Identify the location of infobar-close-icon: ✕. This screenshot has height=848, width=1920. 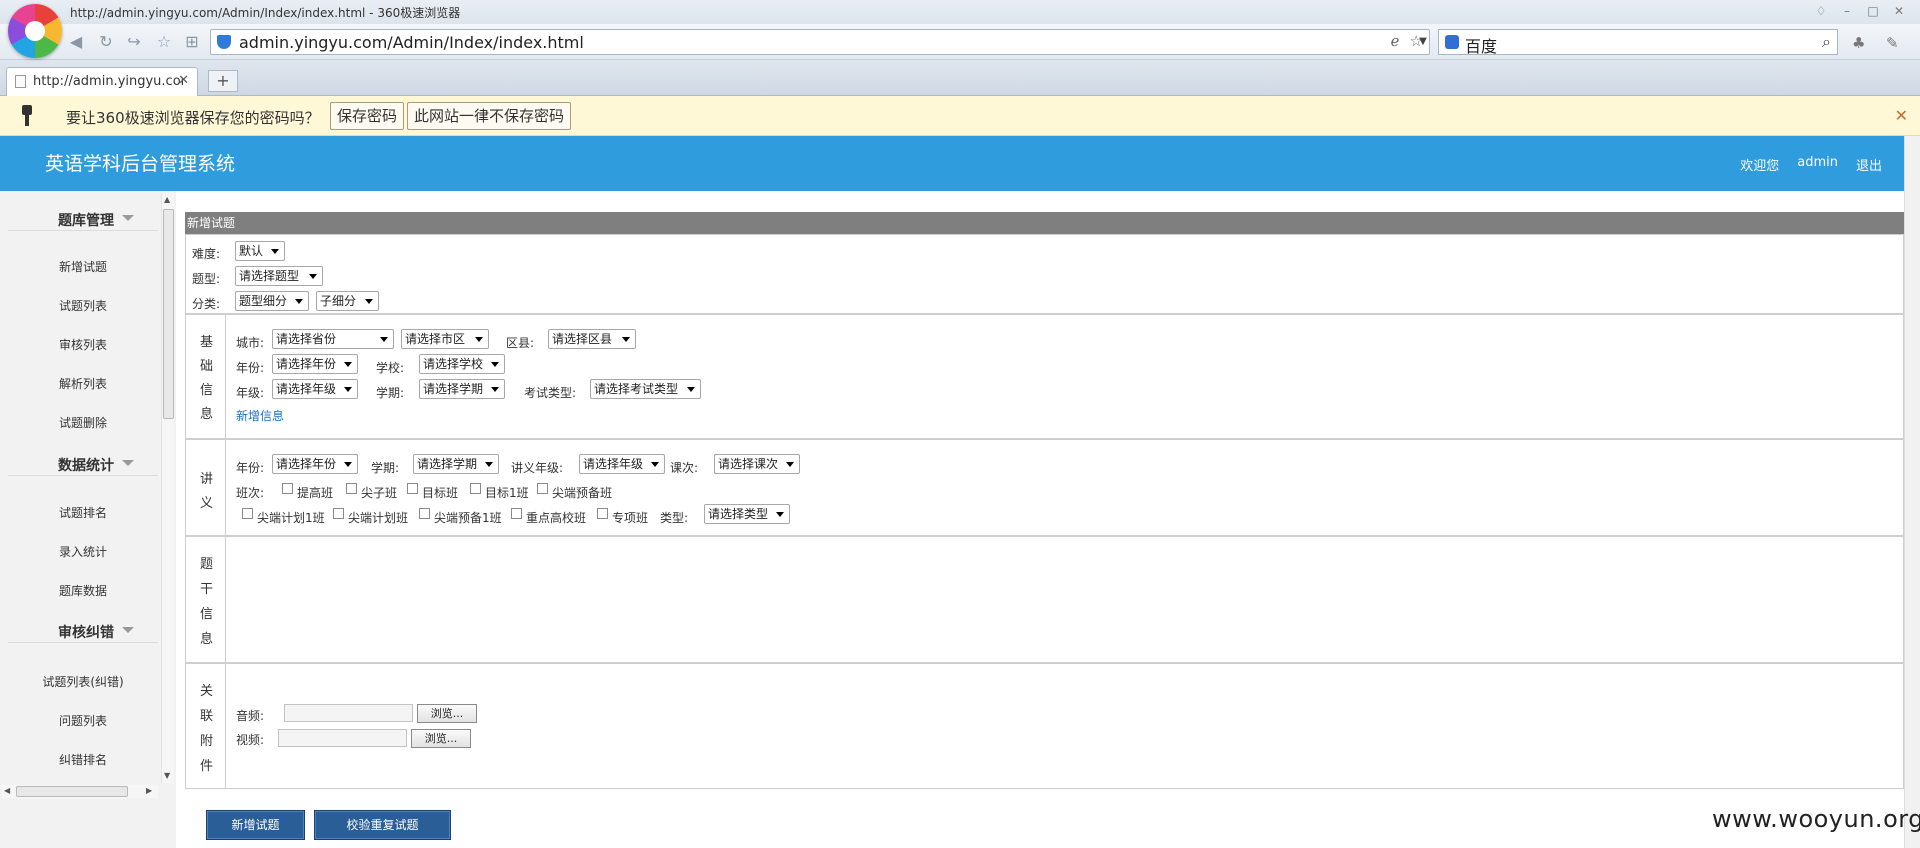
(1901, 115).